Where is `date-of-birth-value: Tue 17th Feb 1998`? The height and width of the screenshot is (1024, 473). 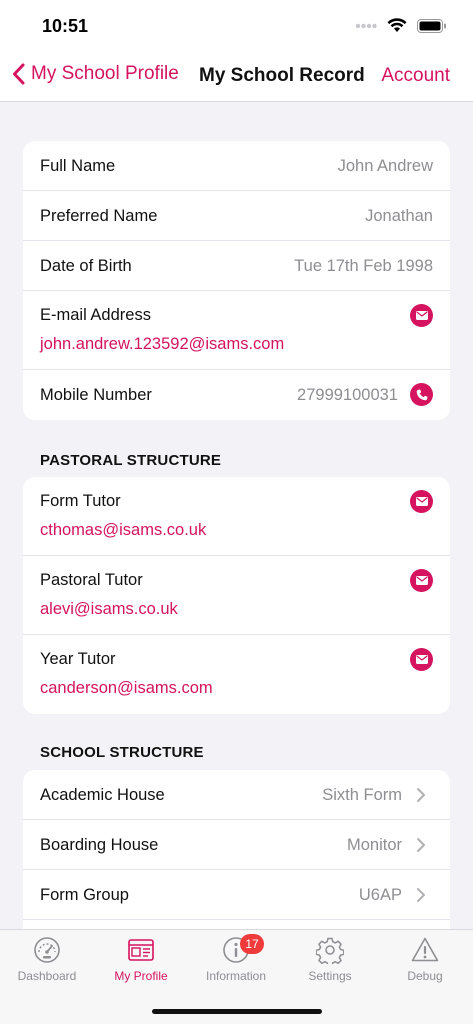
date-of-birth-value: Tue 17th Feb 1998 is located at coordinates (363, 266).